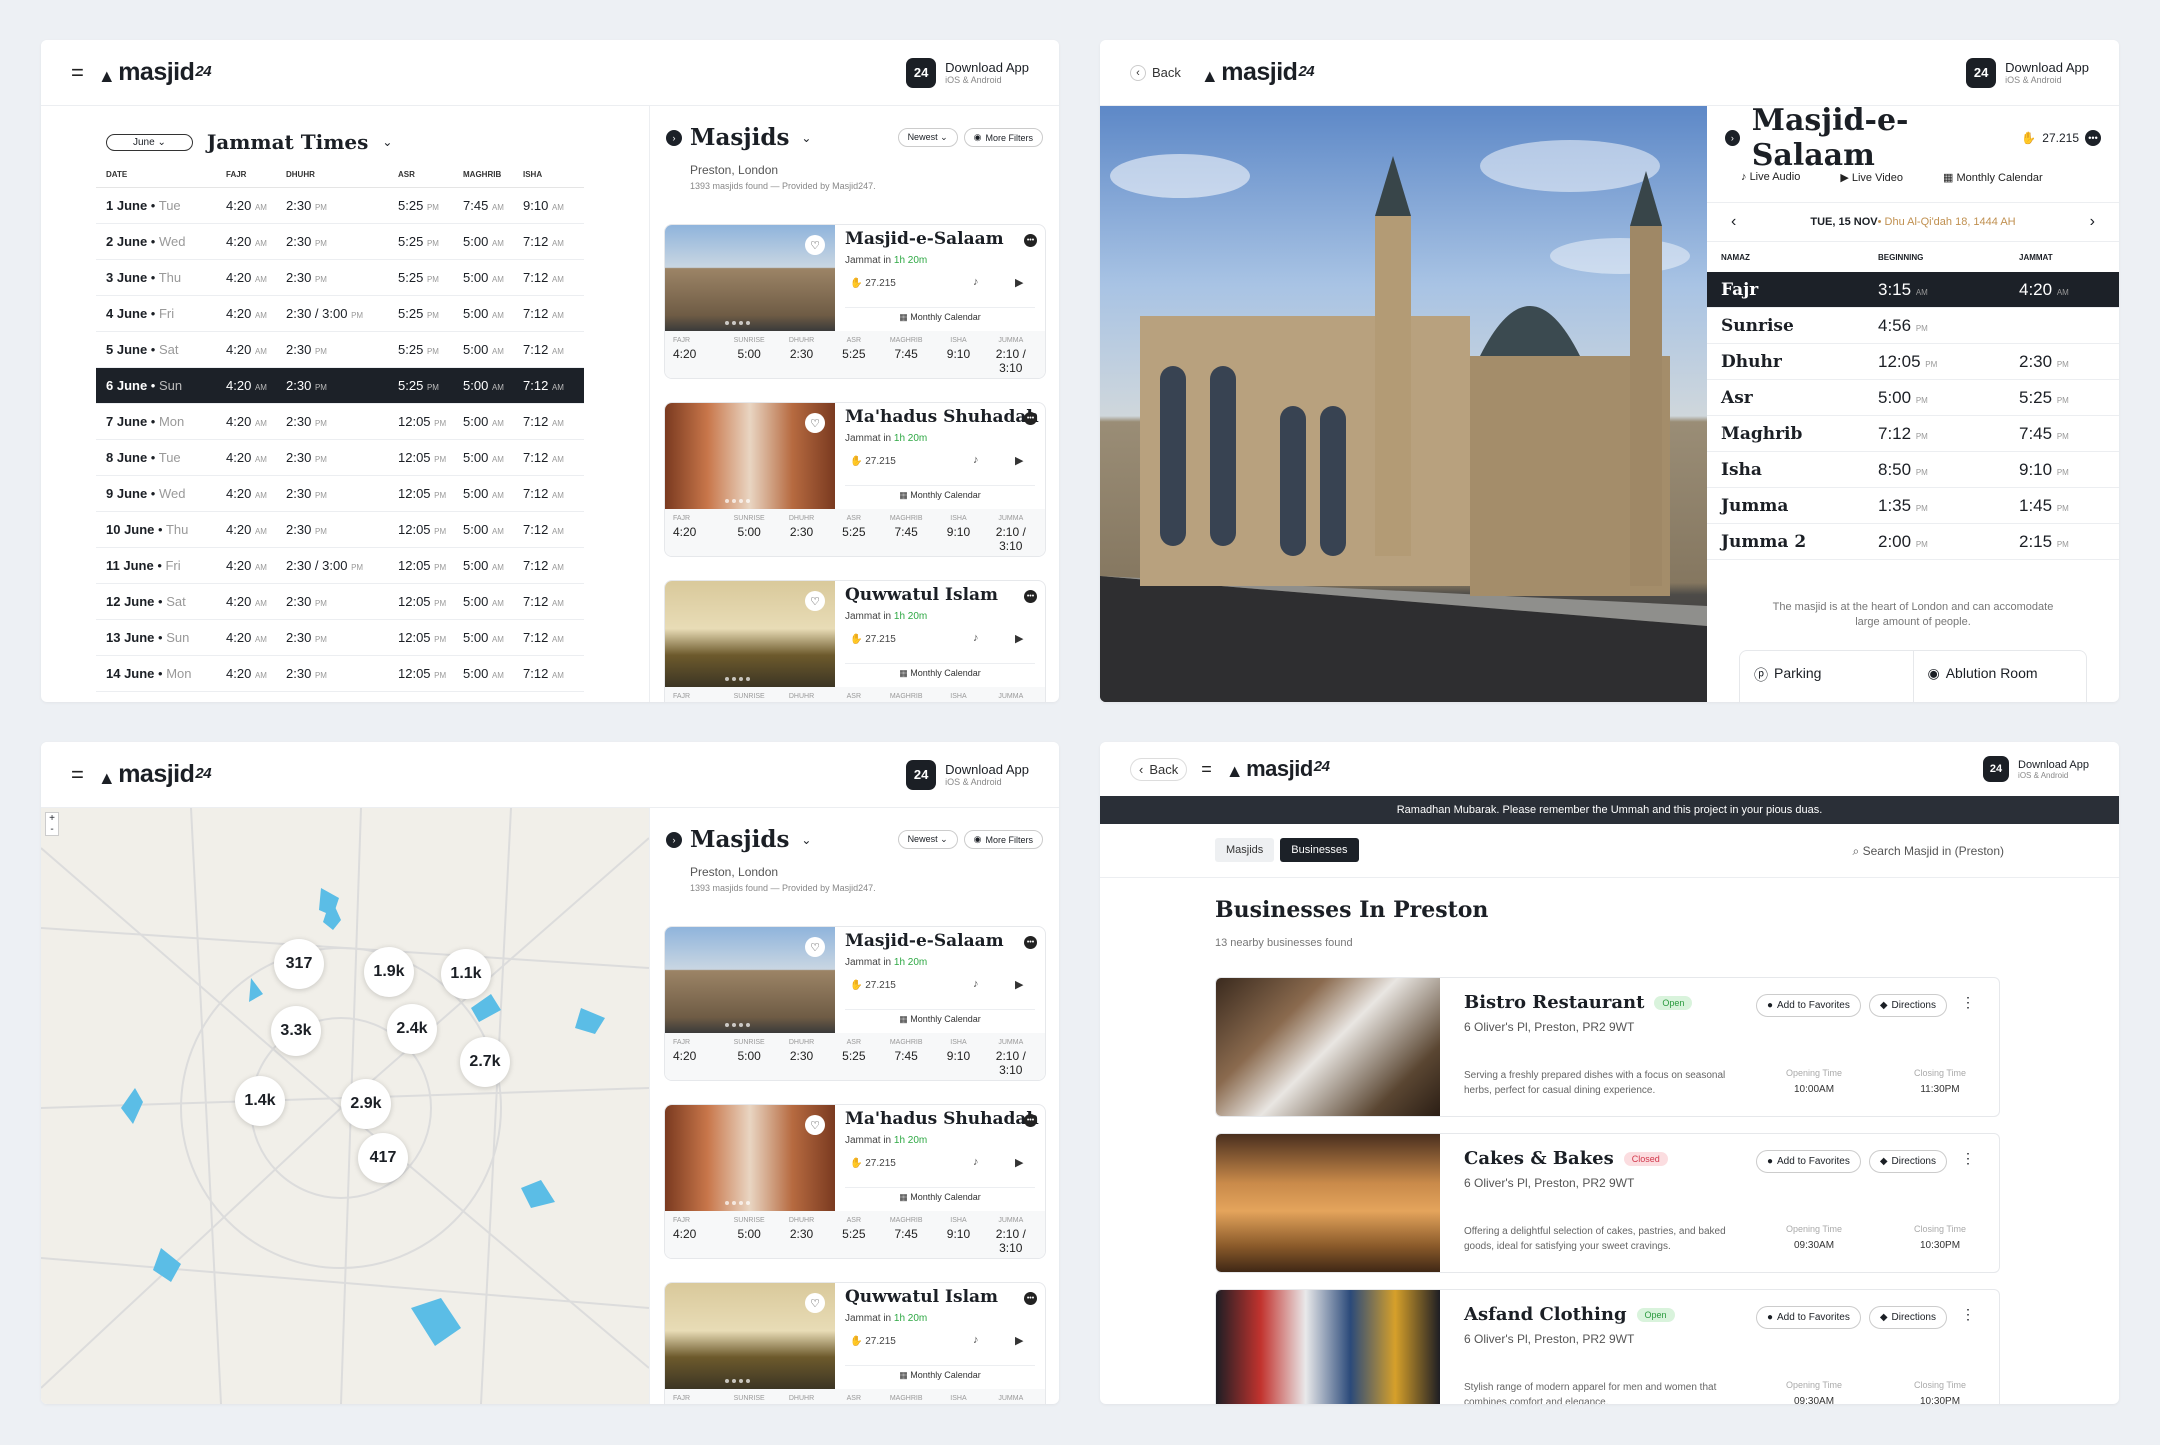 The height and width of the screenshot is (1445, 2160). I want to click on month-select: June ⌄, so click(149, 142).